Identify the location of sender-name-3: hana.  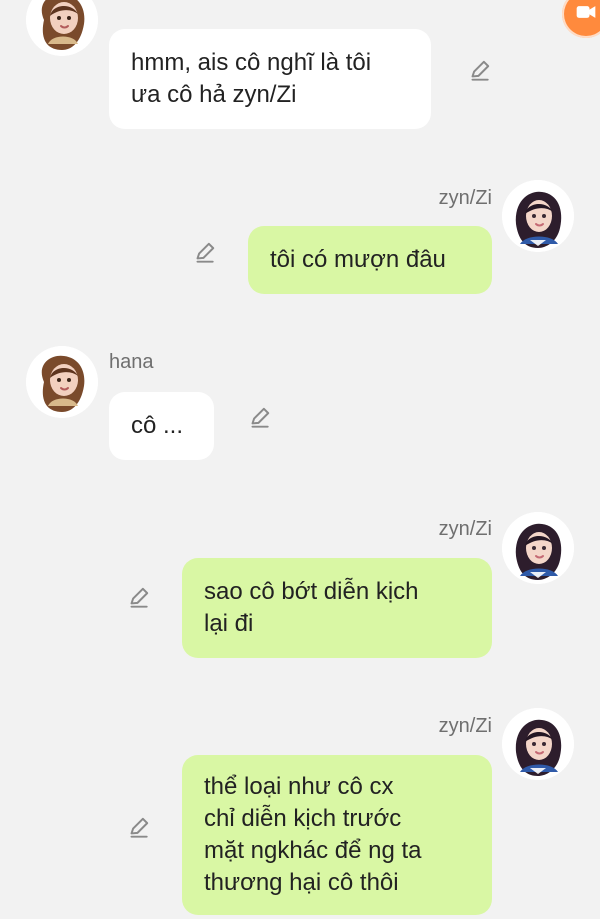
(131, 362).